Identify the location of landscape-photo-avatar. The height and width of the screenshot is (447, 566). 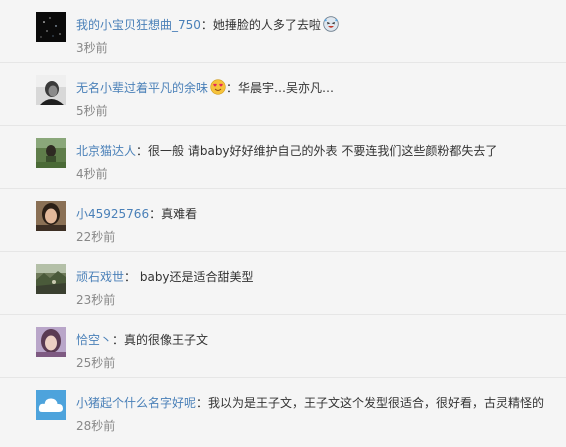
(51, 279).